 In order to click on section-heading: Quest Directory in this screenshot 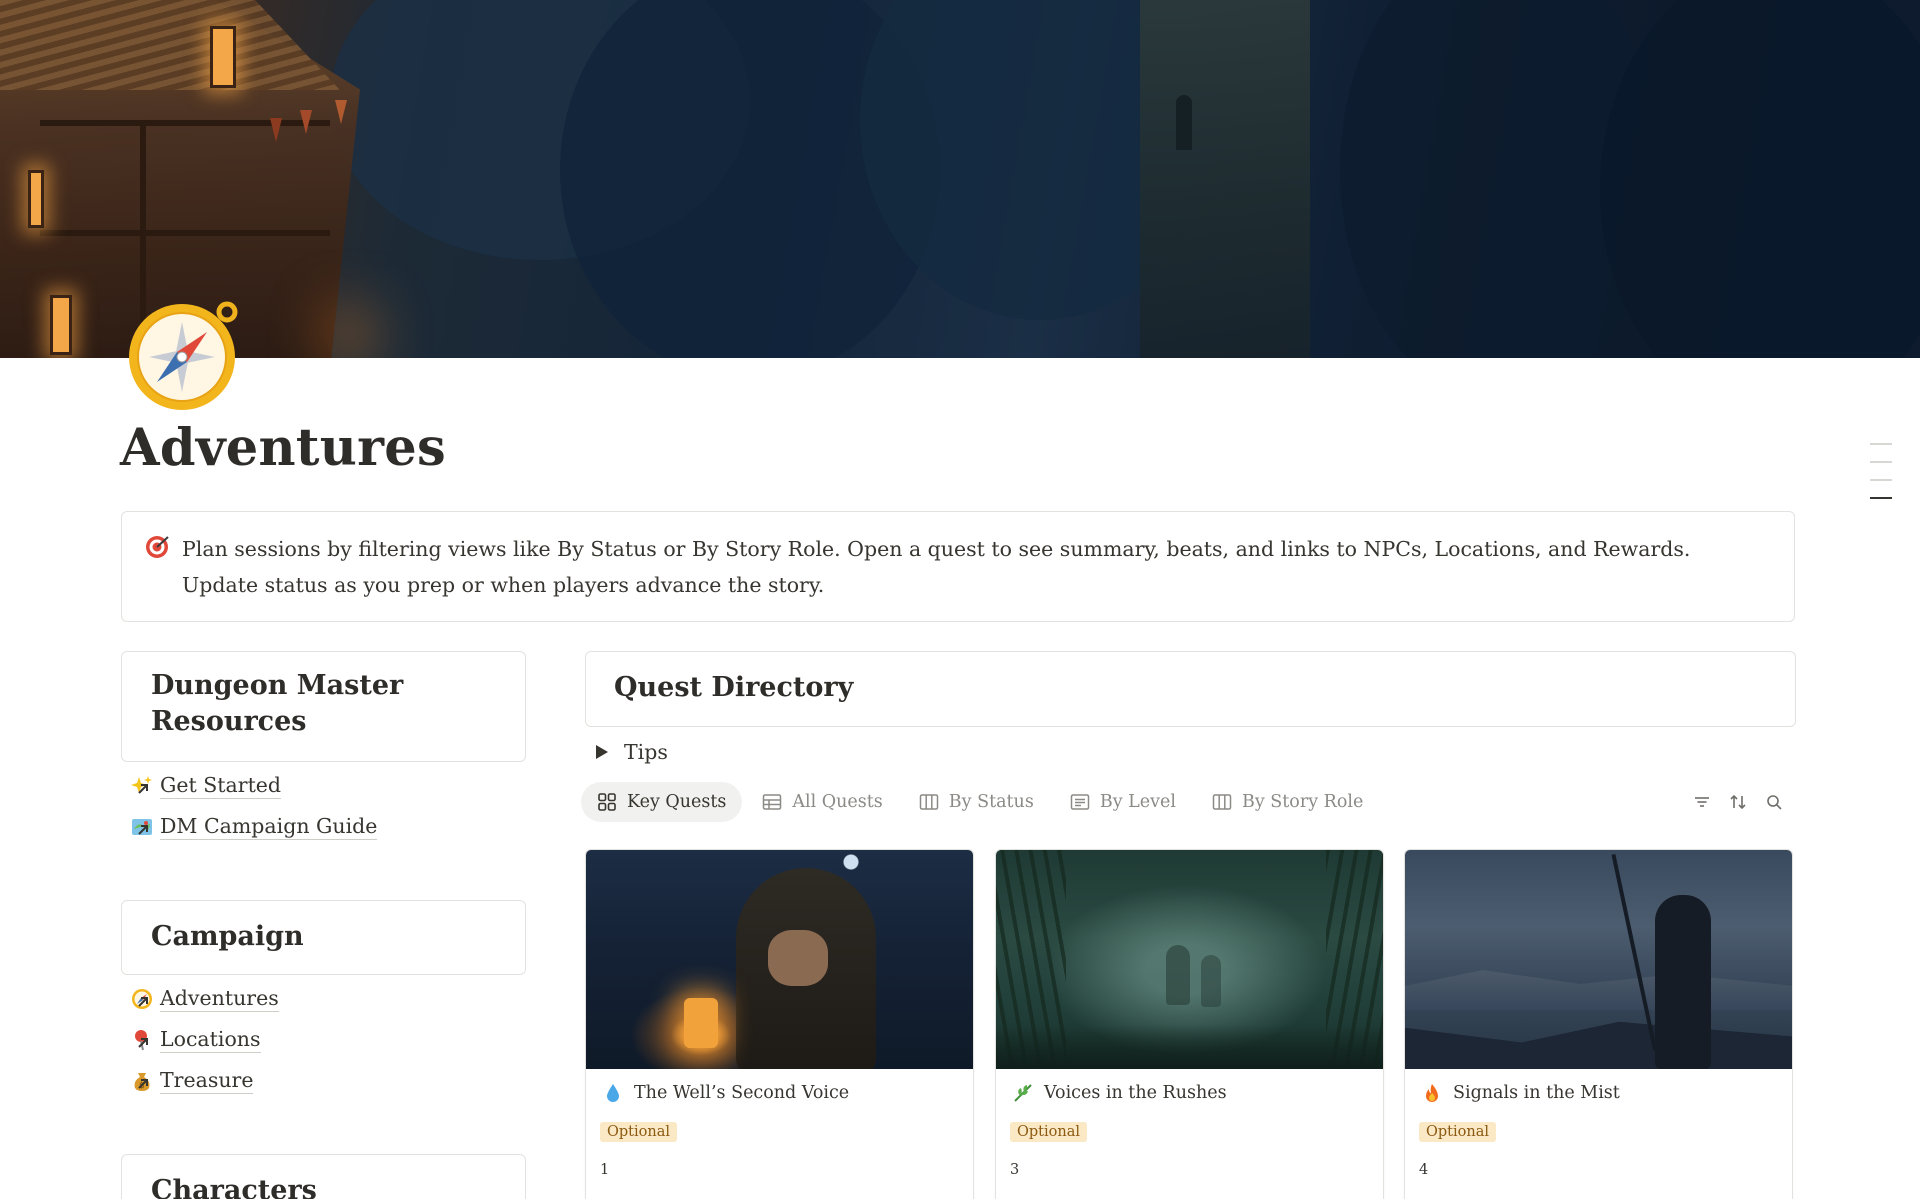, I will do `click(734, 687)`.